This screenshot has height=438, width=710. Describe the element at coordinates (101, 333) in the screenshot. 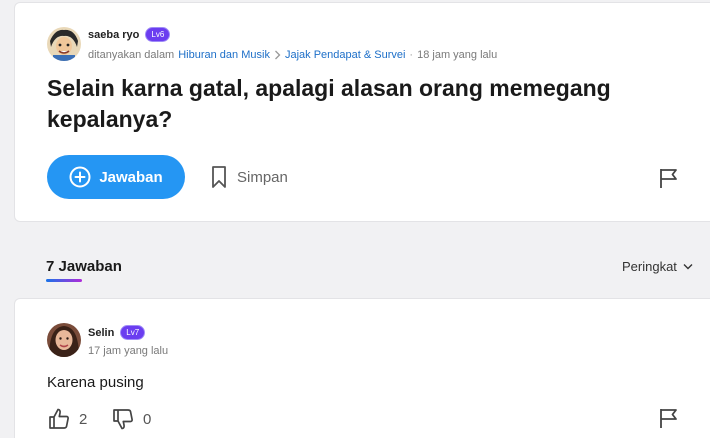

I see `answer-author-name: Selin` at that location.